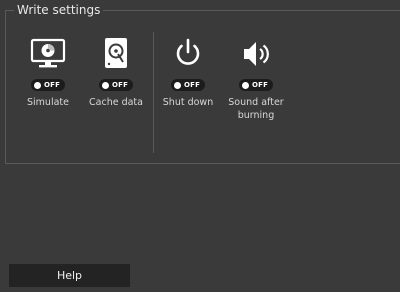 The width and height of the screenshot is (400, 292). What do you see at coordinates (188, 54) in the screenshot?
I see `power-icon` at bounding box center [188, 54].